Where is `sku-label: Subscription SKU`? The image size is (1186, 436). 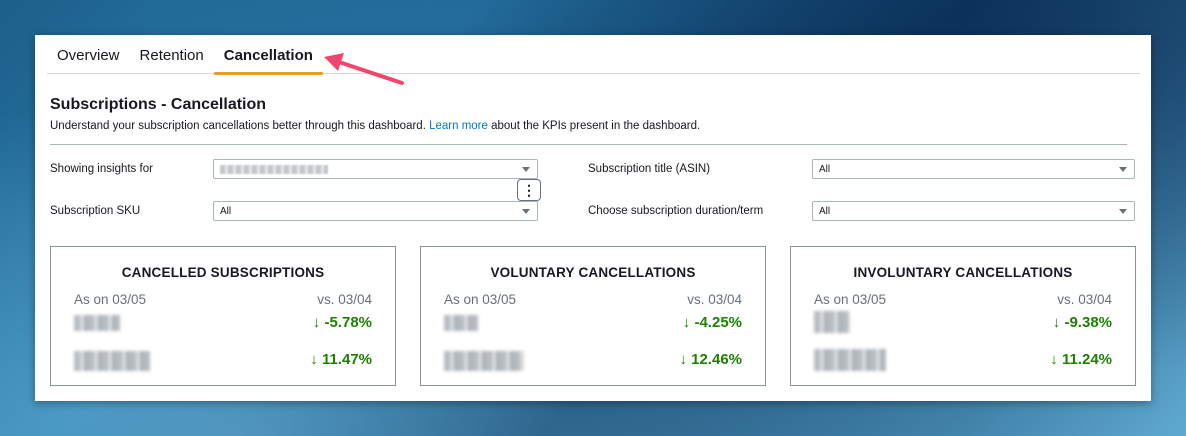 sku-label: Subscription SKU is located at coordinates (95, 211).